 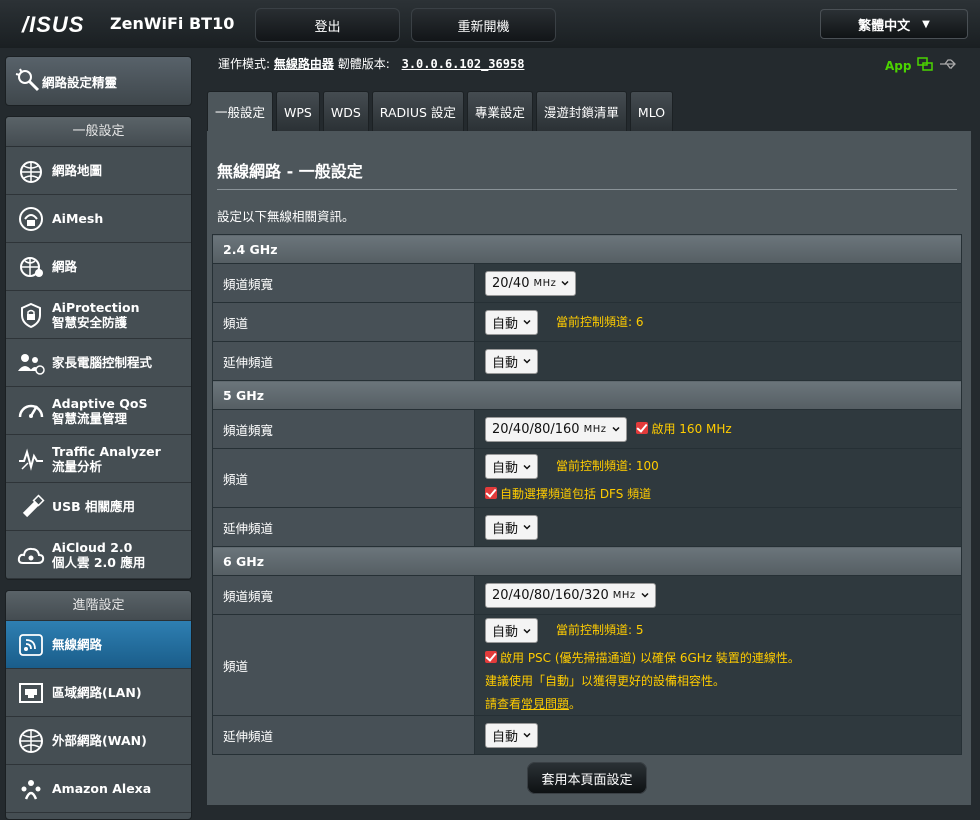 I want to click on bandwidth-select-2g: 20/40 MHz, so click(x=531, y=283).